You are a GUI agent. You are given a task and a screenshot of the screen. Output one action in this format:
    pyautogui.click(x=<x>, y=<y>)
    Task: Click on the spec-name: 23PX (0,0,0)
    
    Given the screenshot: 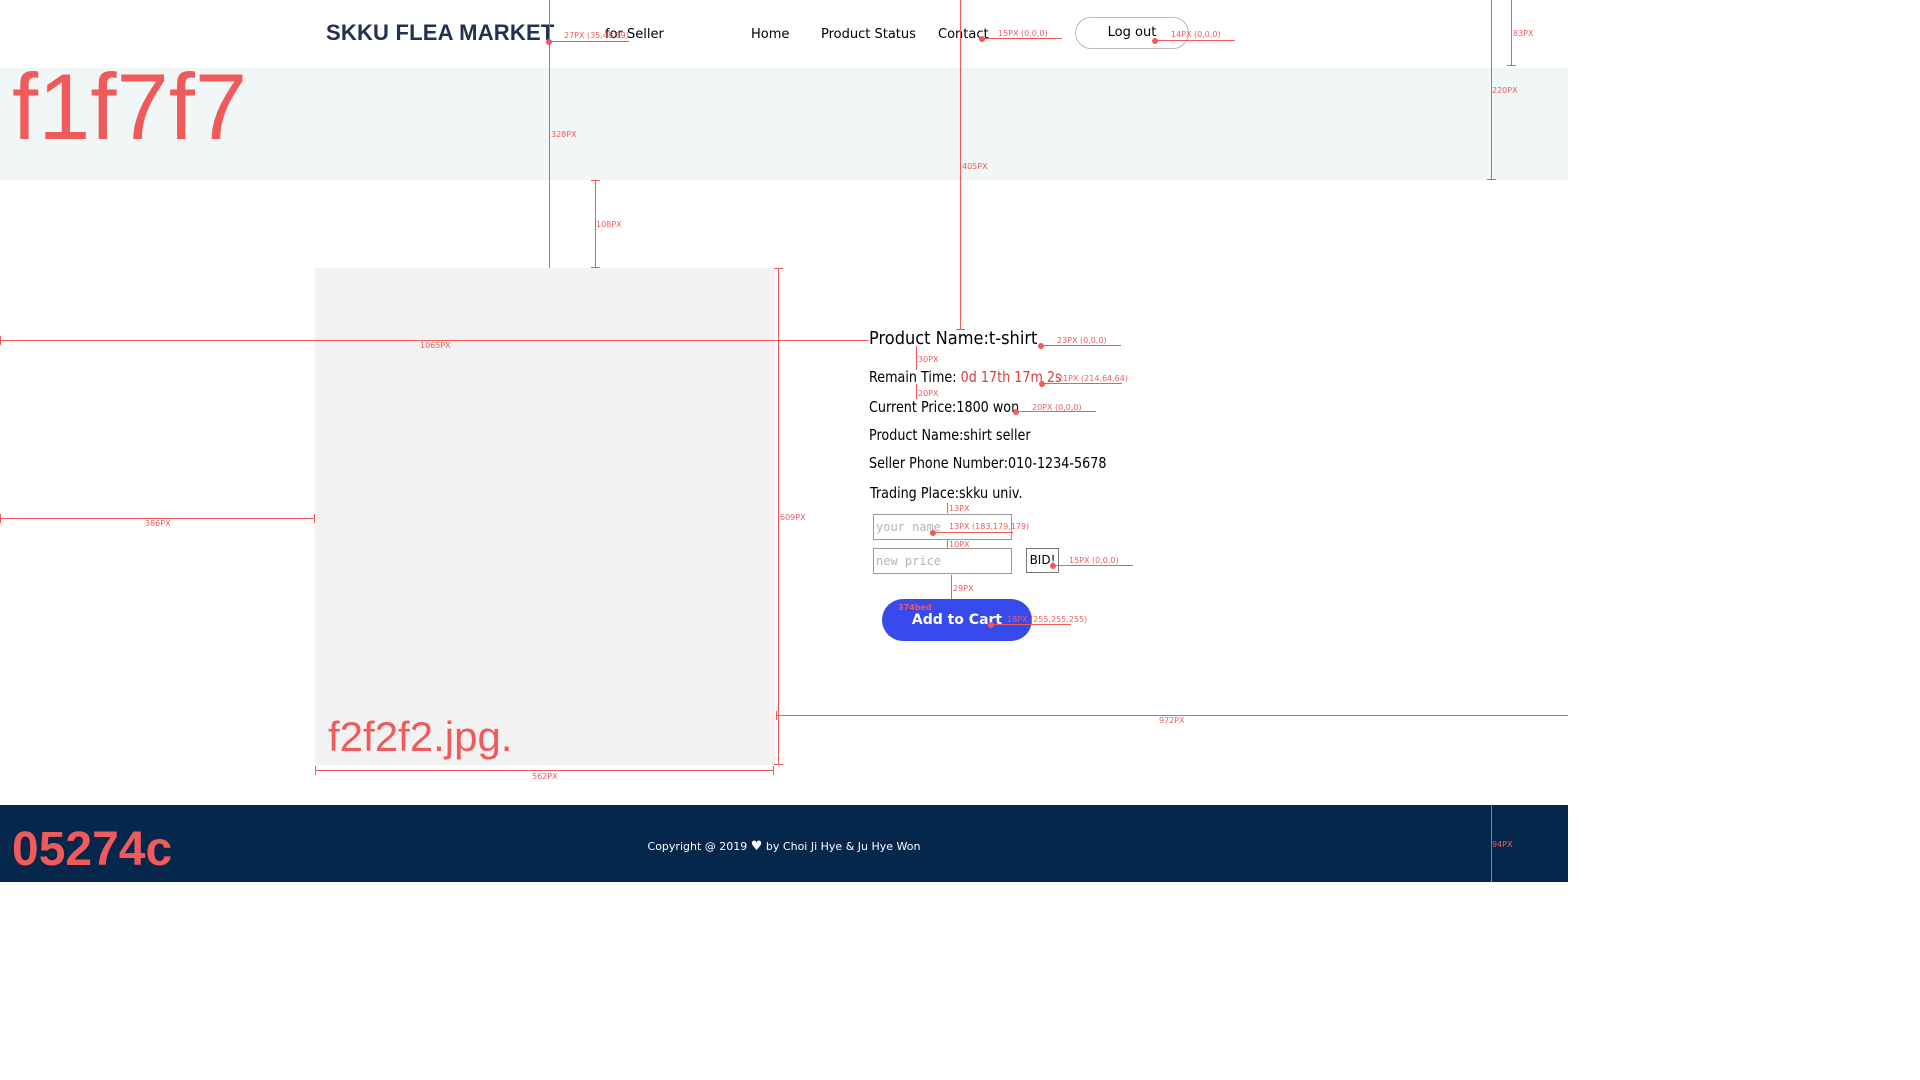 What is the action you would take?
    pyautogui.click(x=1082, y=340)
    